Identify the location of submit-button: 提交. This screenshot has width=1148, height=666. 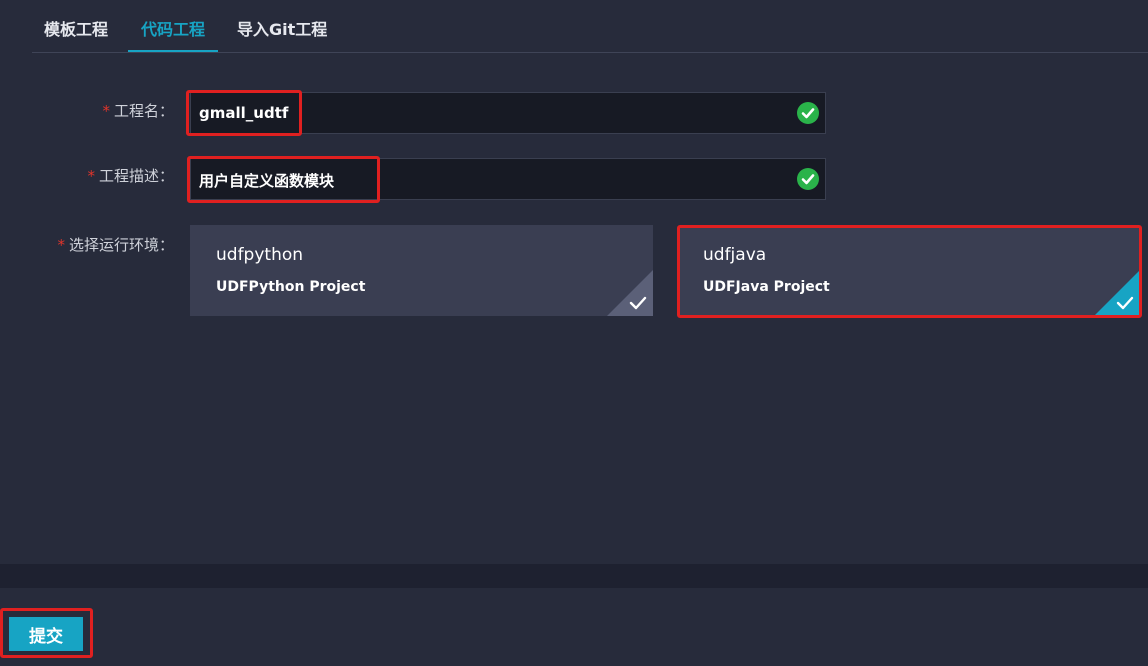
(46, 634).